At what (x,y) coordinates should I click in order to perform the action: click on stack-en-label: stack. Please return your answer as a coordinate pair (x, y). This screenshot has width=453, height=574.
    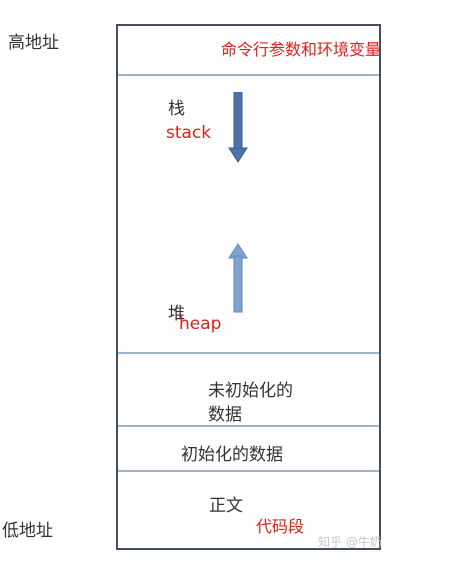
    Looking at the image, I should click on (189, 133).